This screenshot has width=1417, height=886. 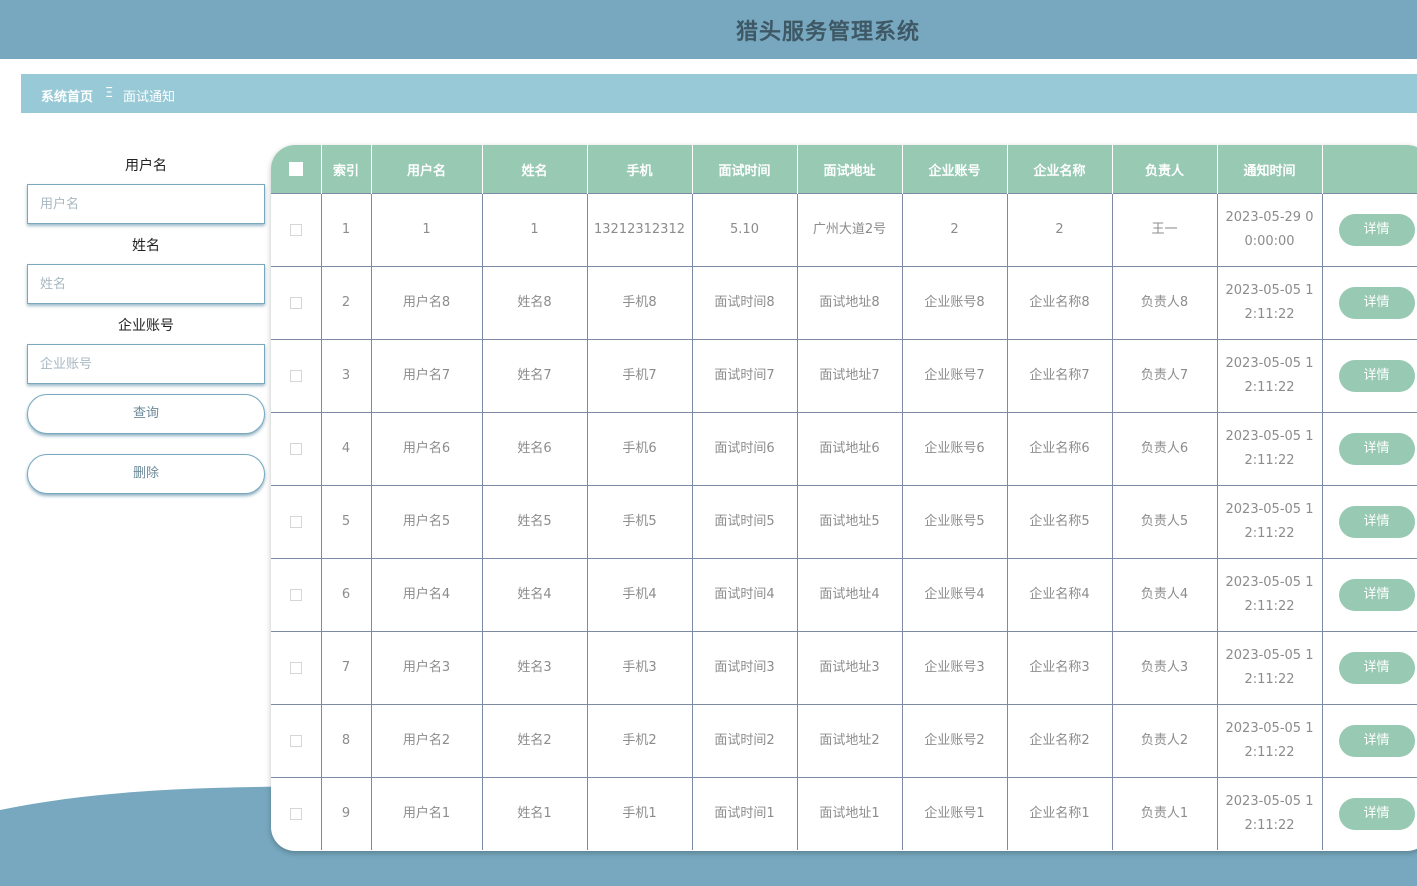 I want to click on table-cell: 手机1, so click(x=640, y=813).